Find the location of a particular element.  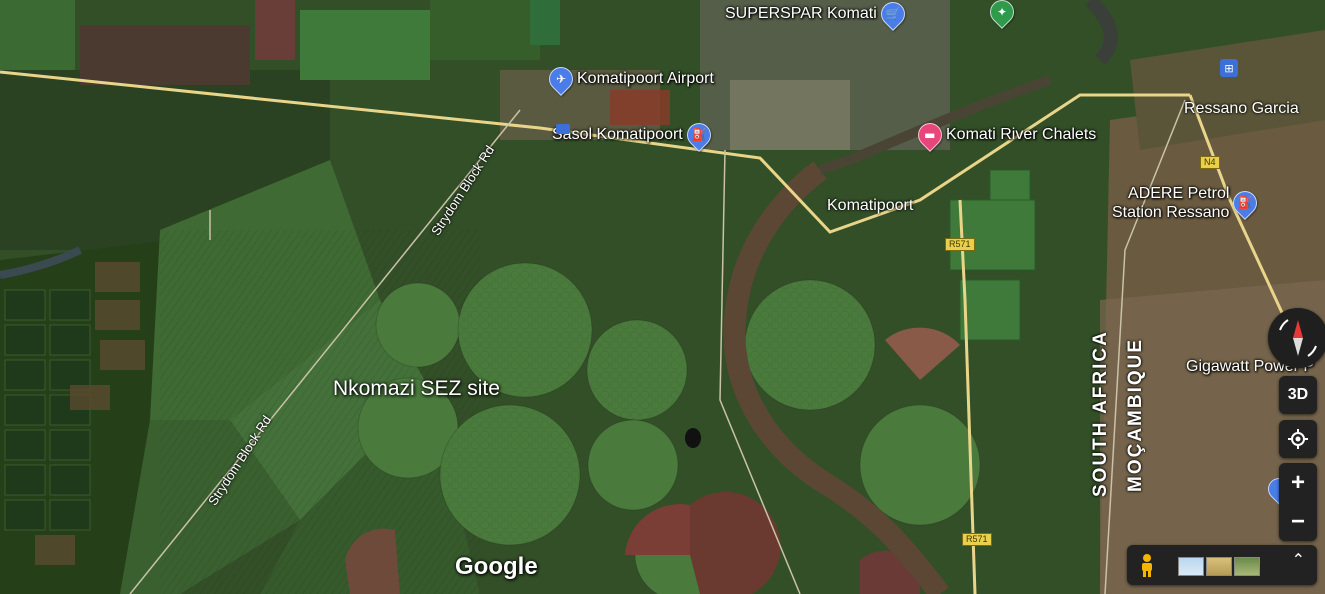

country-label-mozambique: MOÇAMBIQUE is located at coordinates (1135, 414).